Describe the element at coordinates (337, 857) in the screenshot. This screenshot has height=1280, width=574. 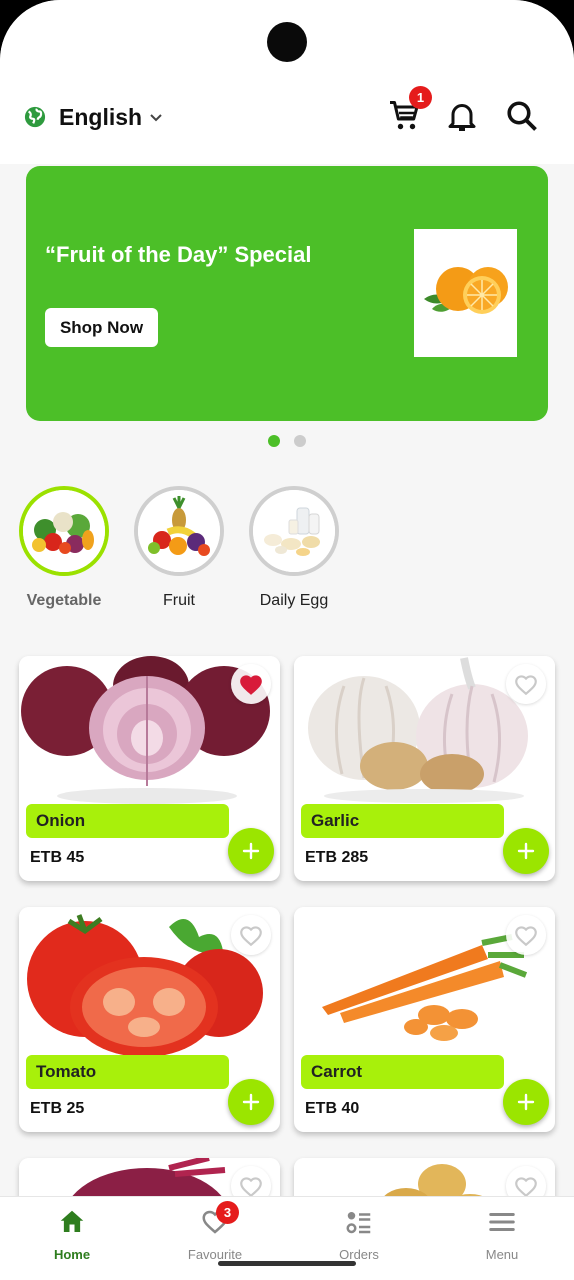
I see `product-price: ETB 285` at that location.